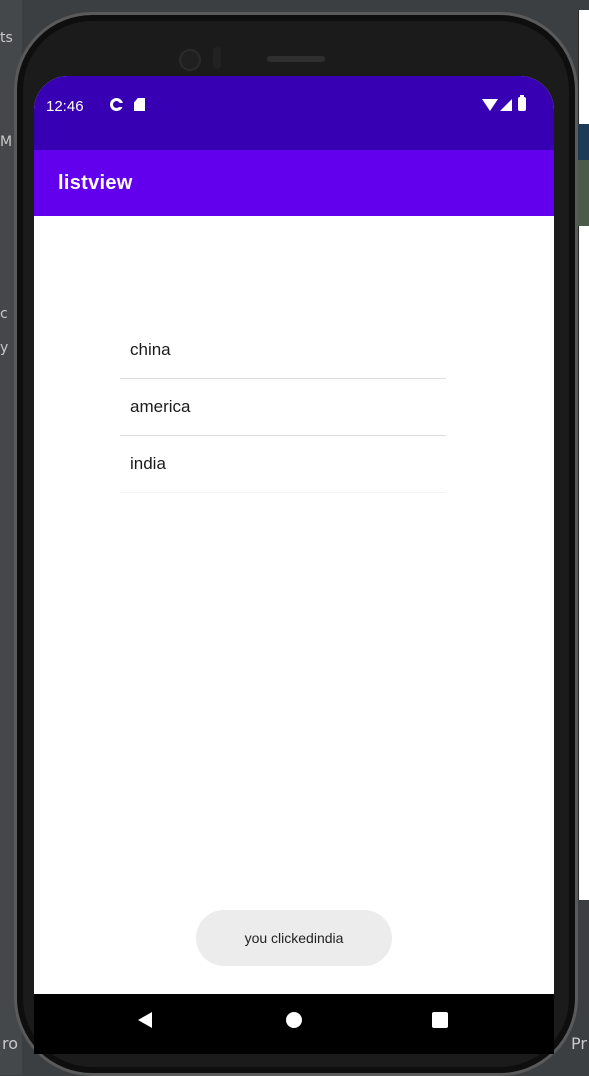 This screenshot has height=1076, width=589. I want to click on navigation-bar, so click(294, 1024).